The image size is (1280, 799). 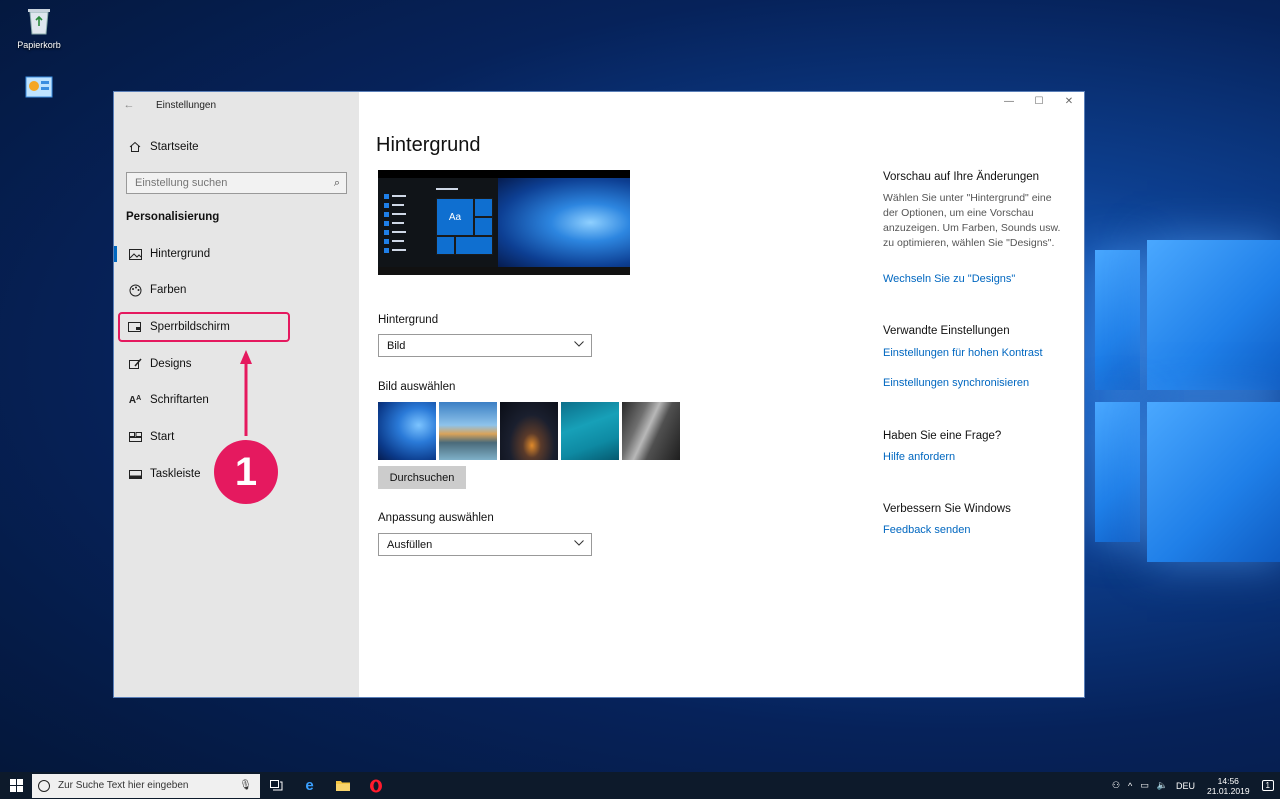 I want to click on thumbnail-night-sky, so click(x=529, y=431).